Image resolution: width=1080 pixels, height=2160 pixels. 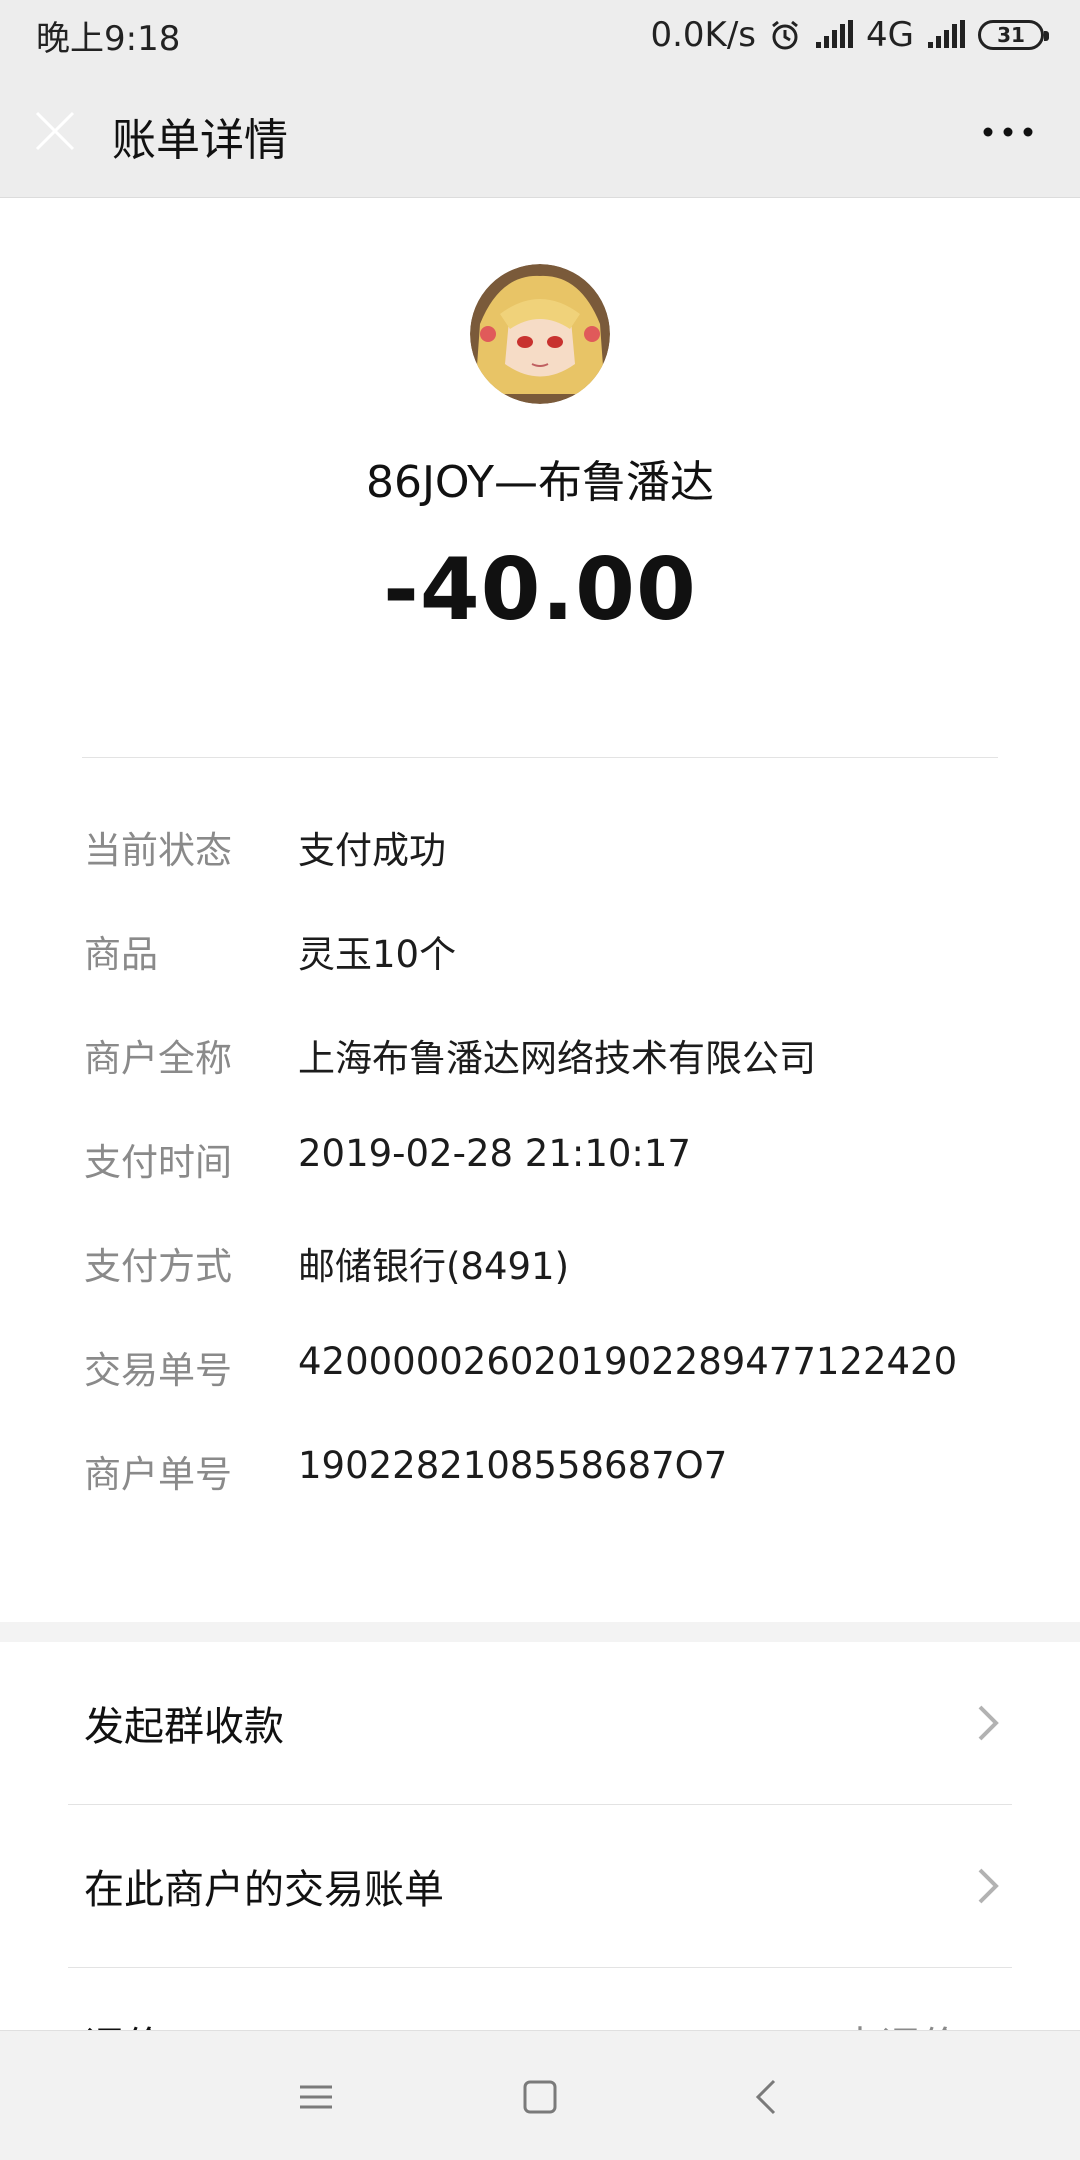 I want to click on status-bar: 晚上9:18 0.0K/s 4G 31, so click(x=540, y=35).